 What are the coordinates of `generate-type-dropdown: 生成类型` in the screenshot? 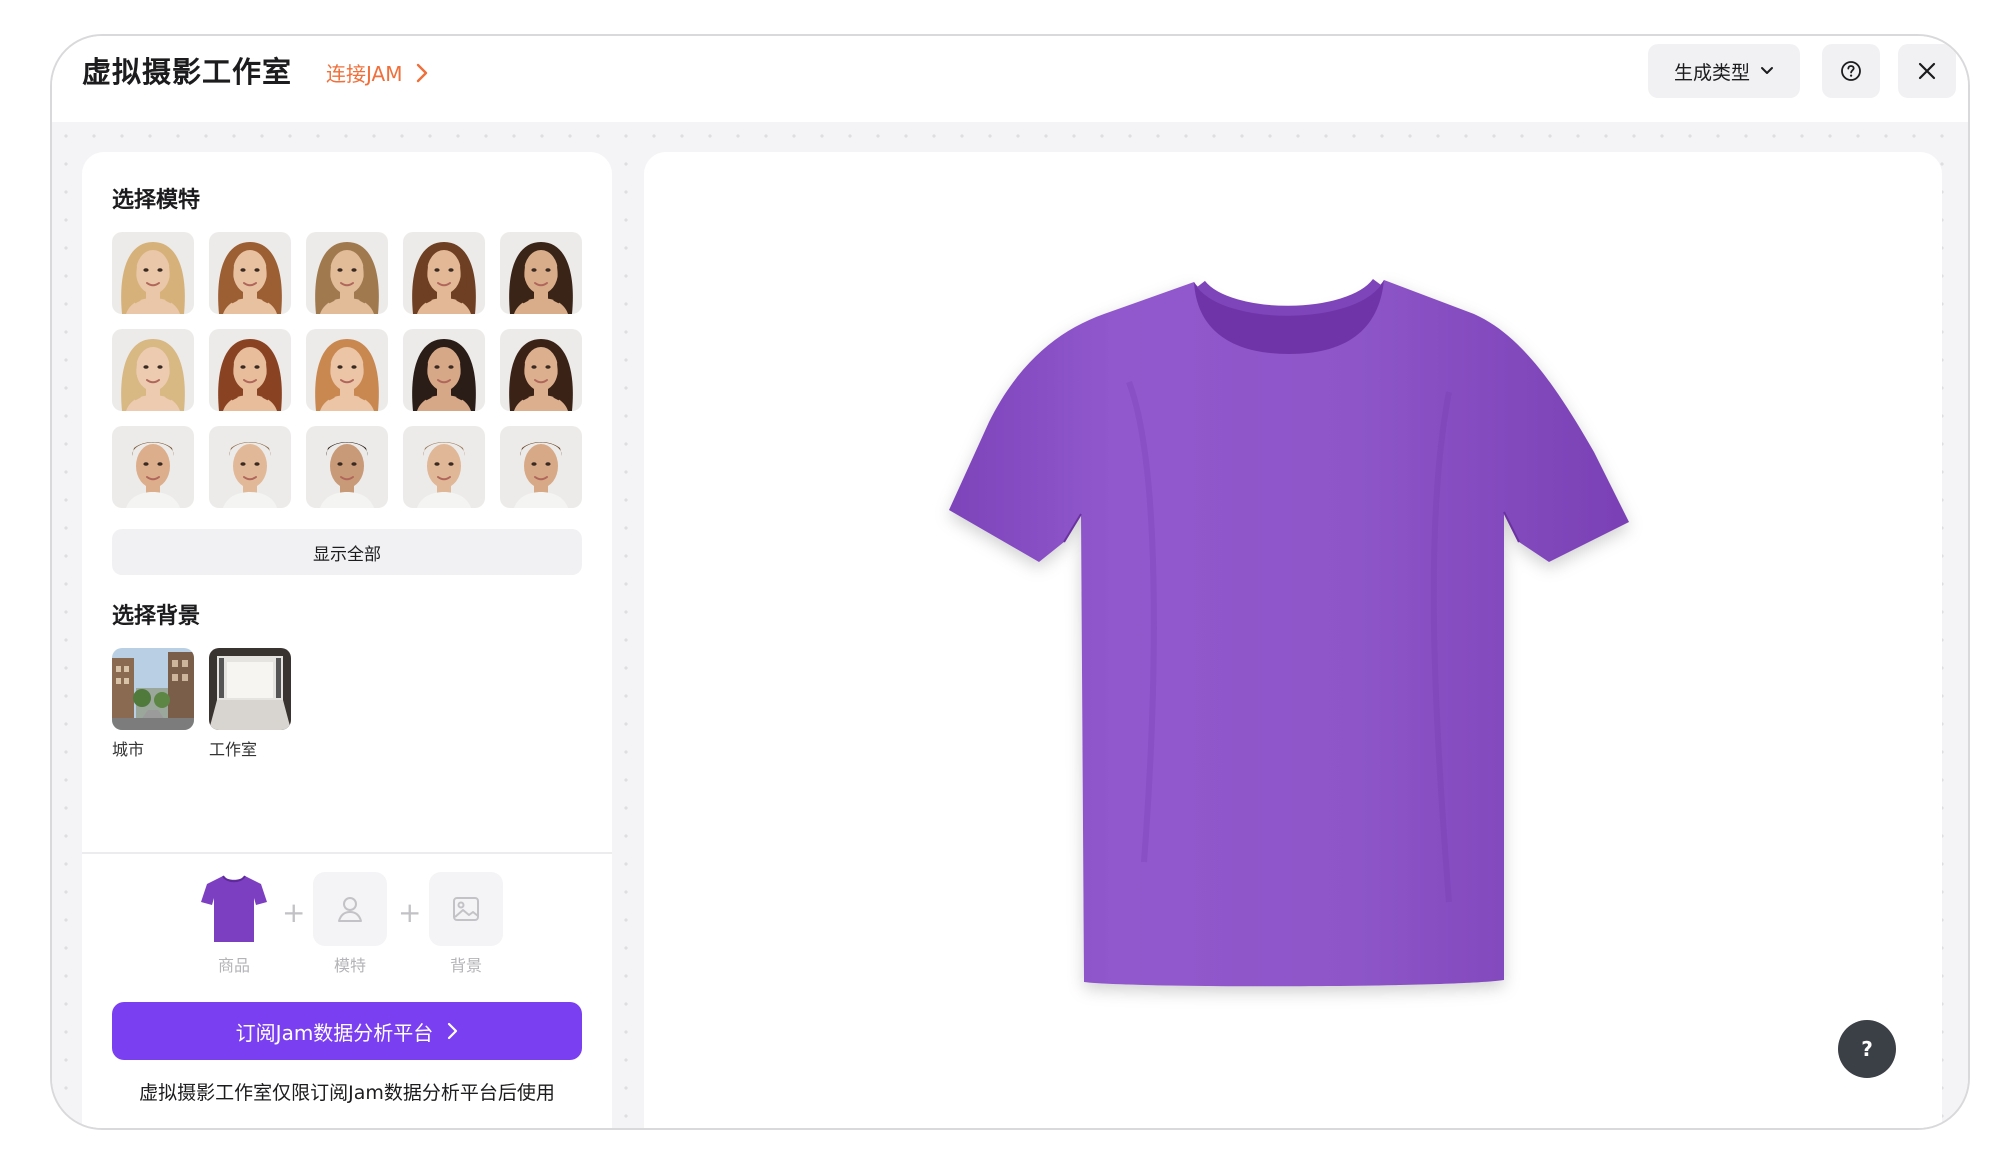 It's located at (1724, 71).